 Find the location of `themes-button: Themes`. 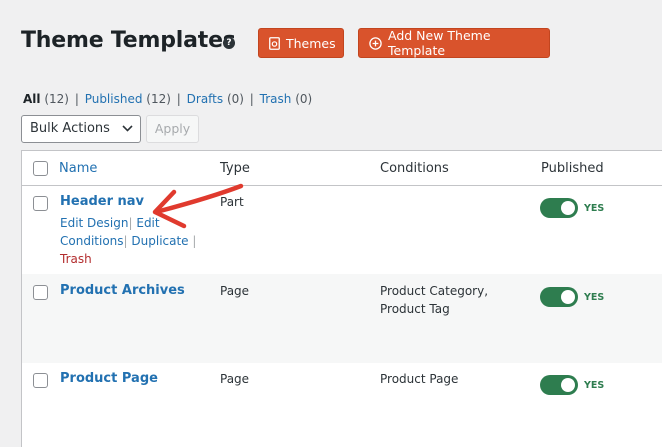

themes-button: Themes is located at coordinates (301, 43).